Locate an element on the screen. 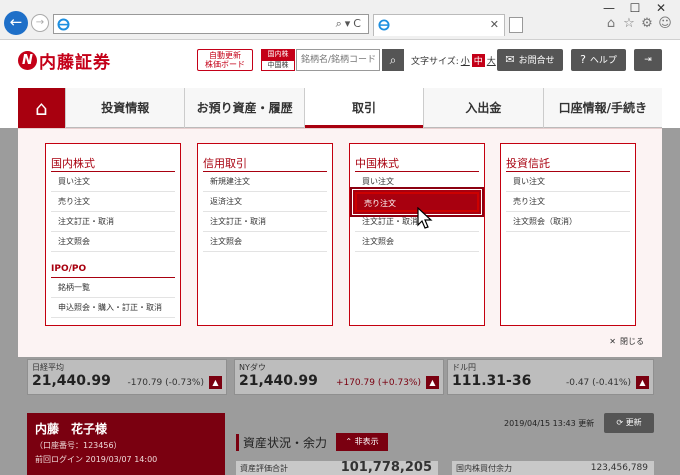 This screenshot has height=475, width=680. market-selector: 国内株 中国株 is located at coordinates (278, 60).